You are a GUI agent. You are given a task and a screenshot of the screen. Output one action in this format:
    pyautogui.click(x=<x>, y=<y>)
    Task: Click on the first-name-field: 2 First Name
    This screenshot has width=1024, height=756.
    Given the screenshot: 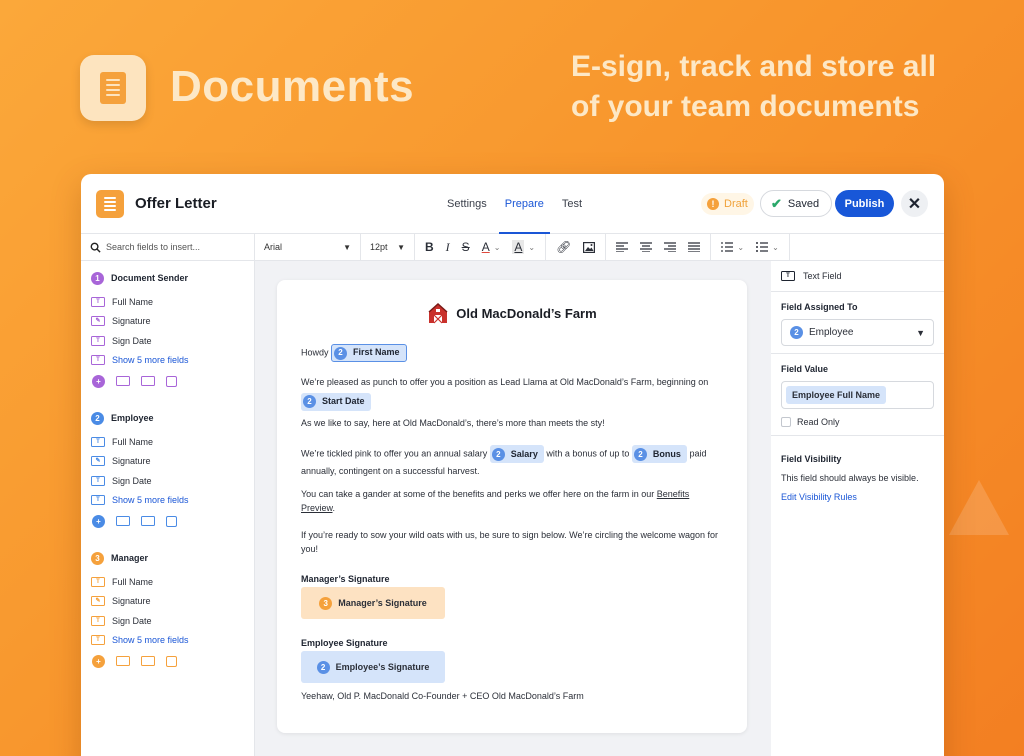 What is the action you would take?
    pyautogui.click(x=369, y=353)
    